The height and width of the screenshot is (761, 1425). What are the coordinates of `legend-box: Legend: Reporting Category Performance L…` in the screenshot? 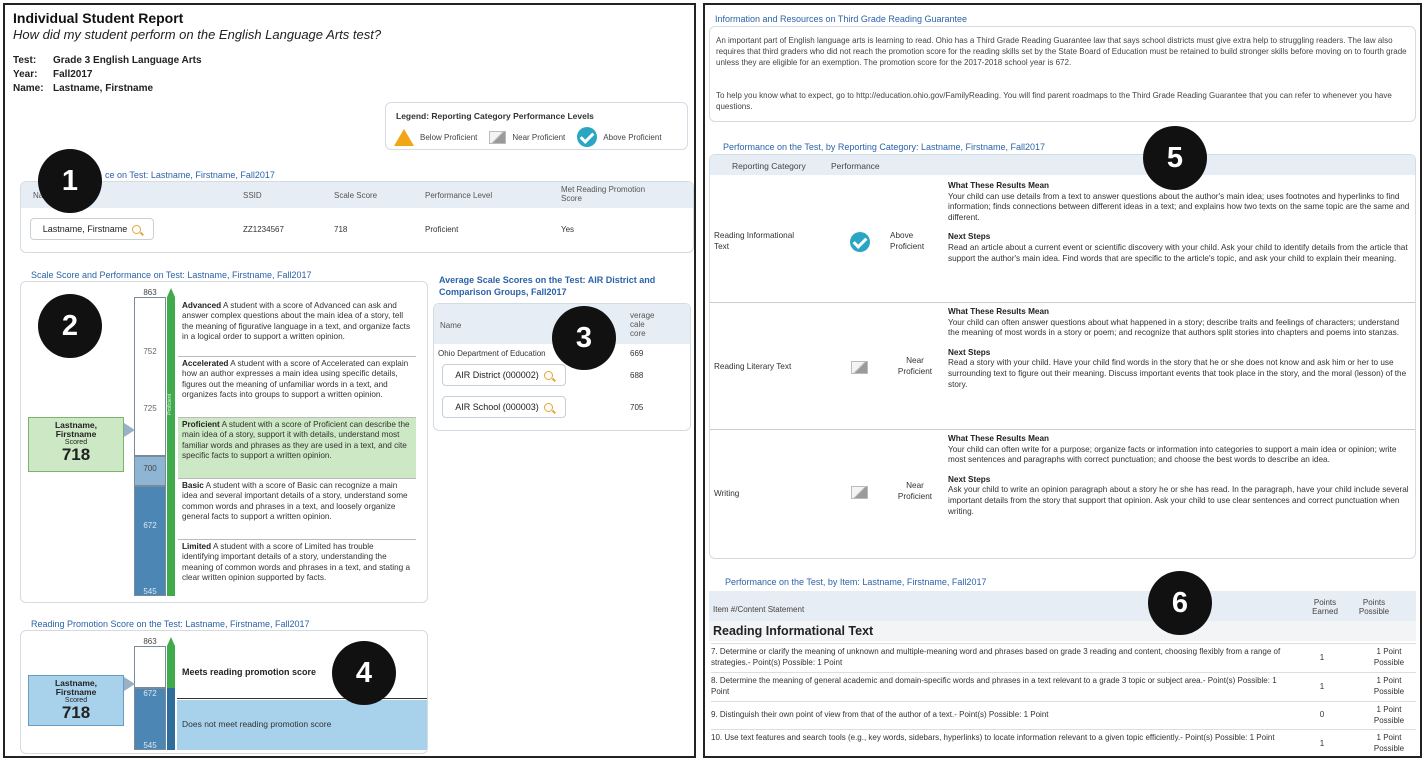 It's located at (536, 126).